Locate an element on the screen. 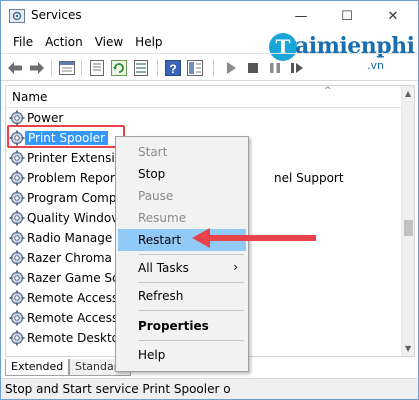  back-icon is located at coordinates (15, 68).